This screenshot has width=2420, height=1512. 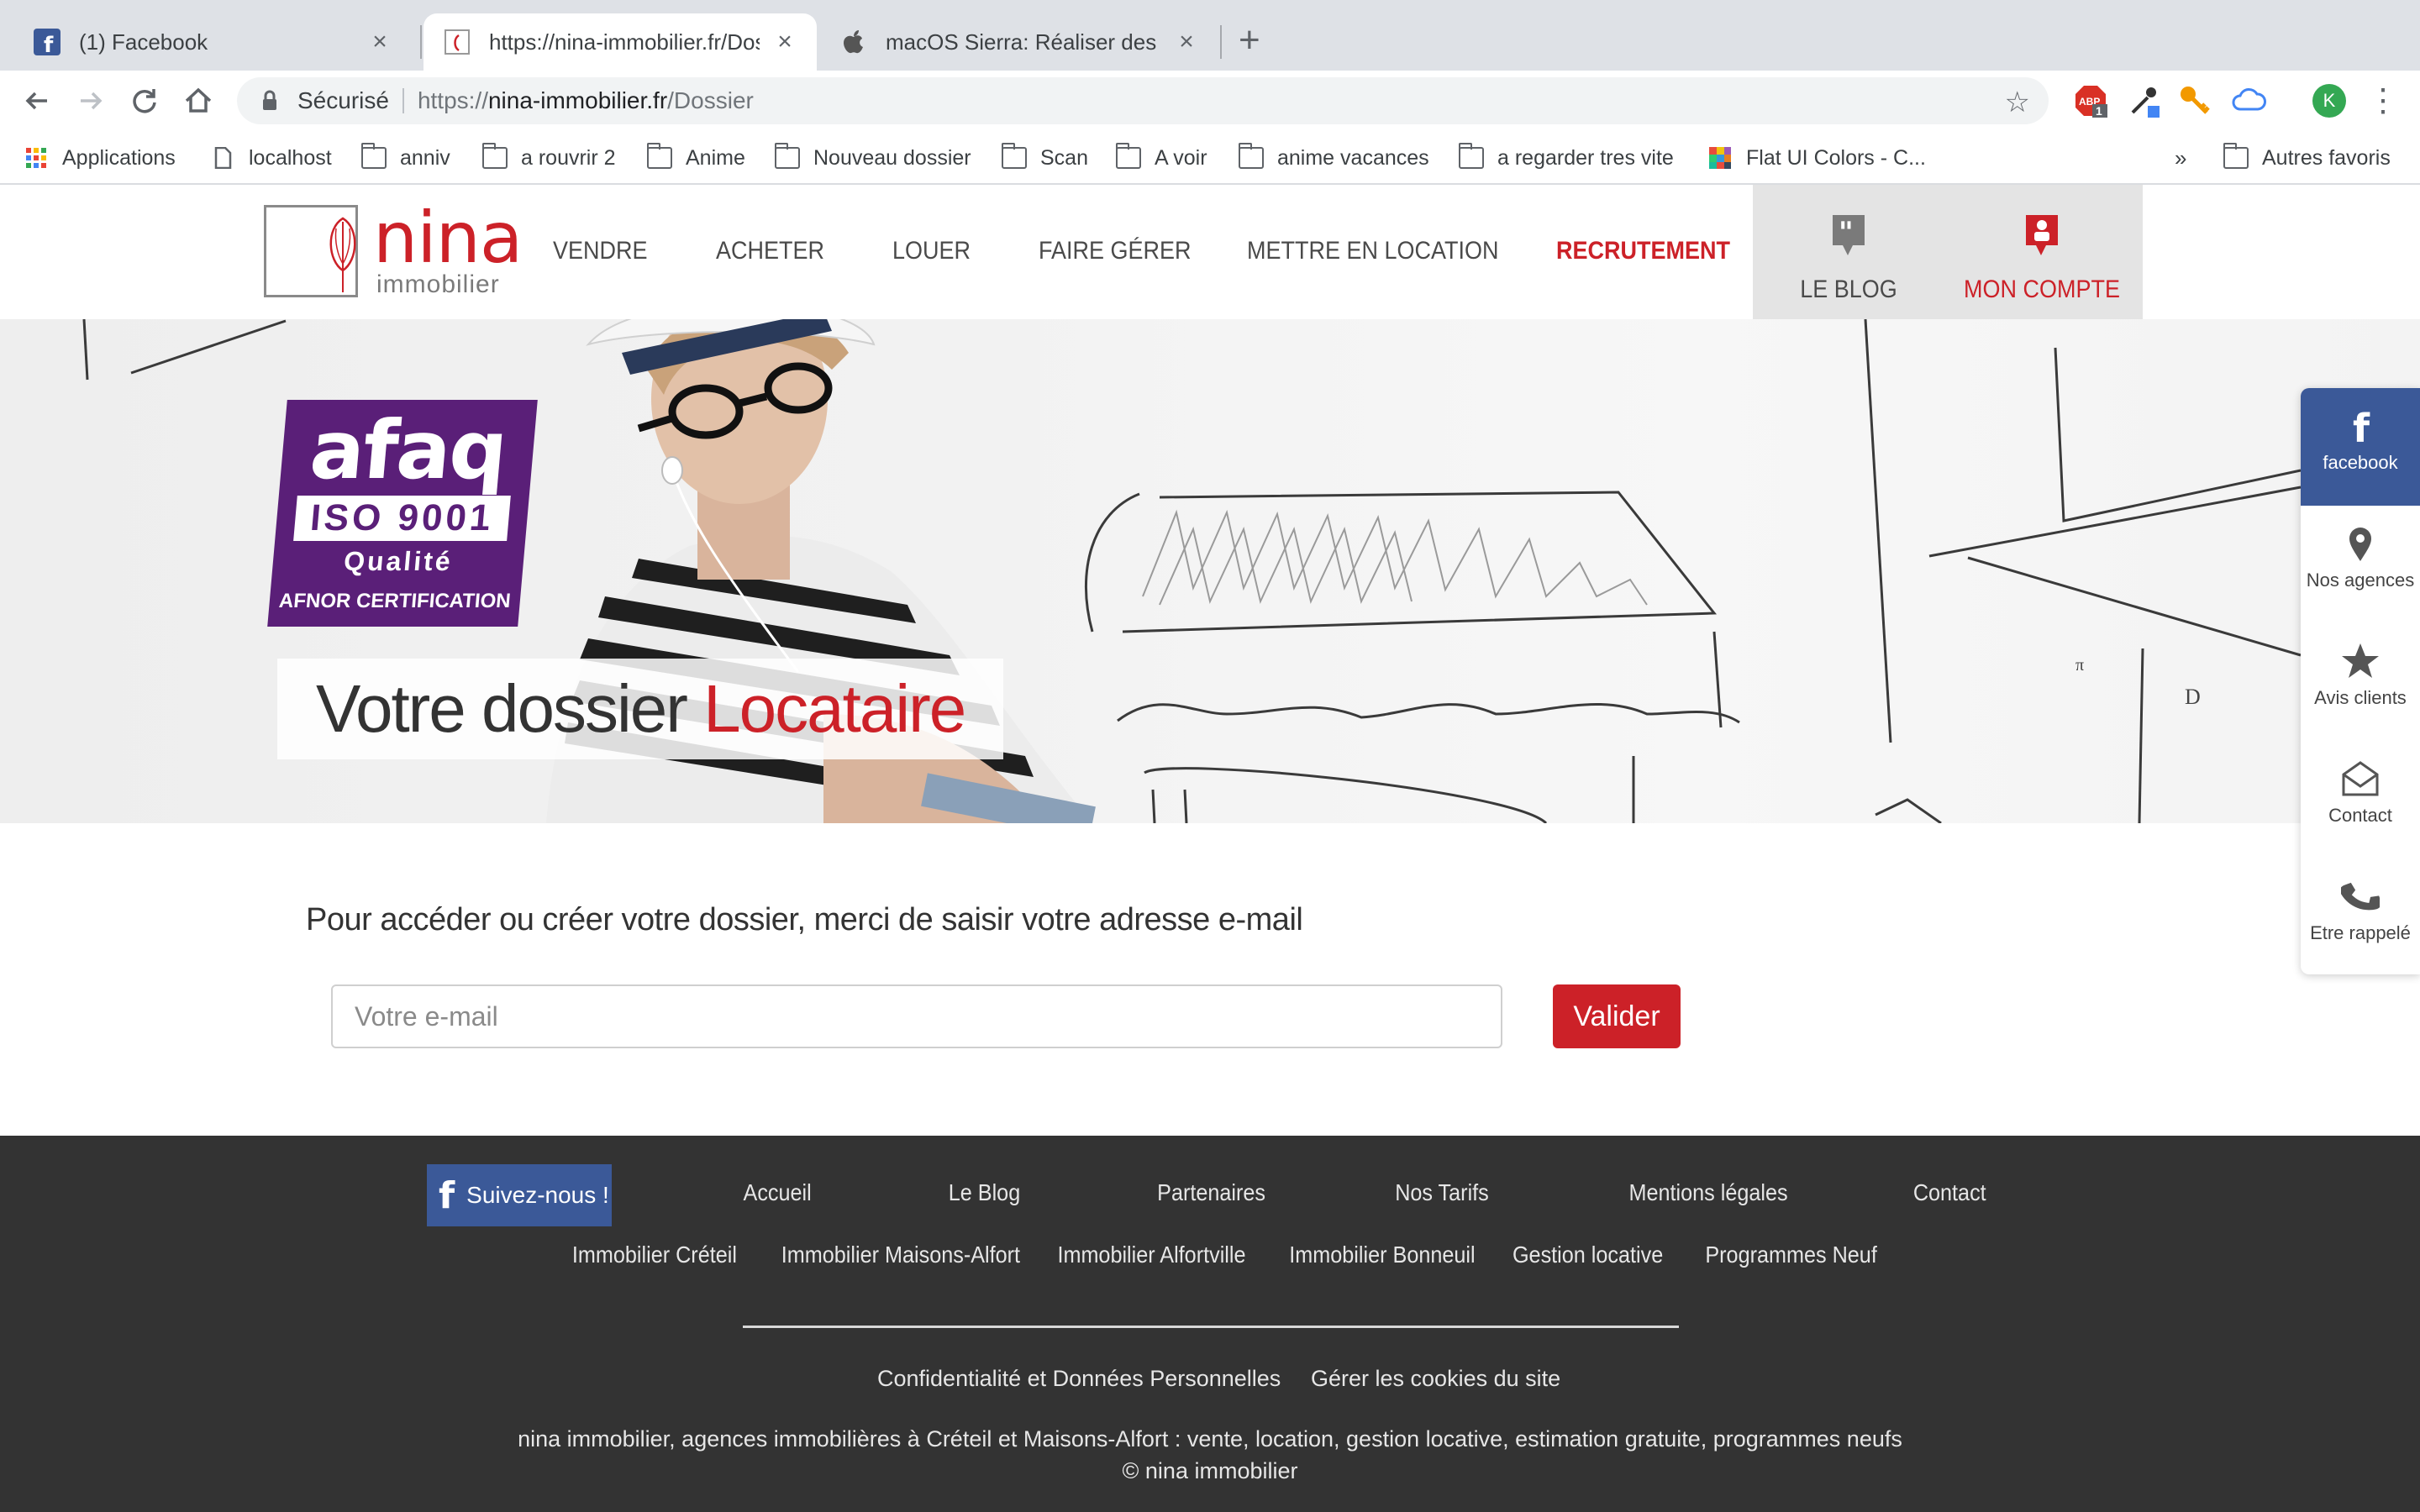 I want to click on footer-link-partenaires: Partenaires, so click(x=1211, y=1192).